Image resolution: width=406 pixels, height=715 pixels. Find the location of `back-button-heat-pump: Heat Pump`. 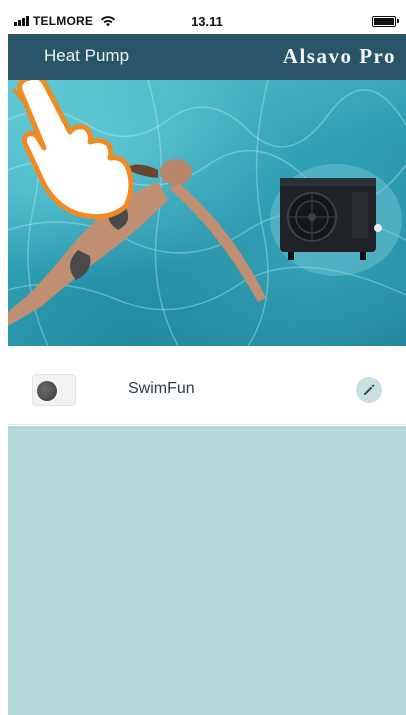

back-button-heat-pump: Heat Pump is located at coordinates (86, 56).